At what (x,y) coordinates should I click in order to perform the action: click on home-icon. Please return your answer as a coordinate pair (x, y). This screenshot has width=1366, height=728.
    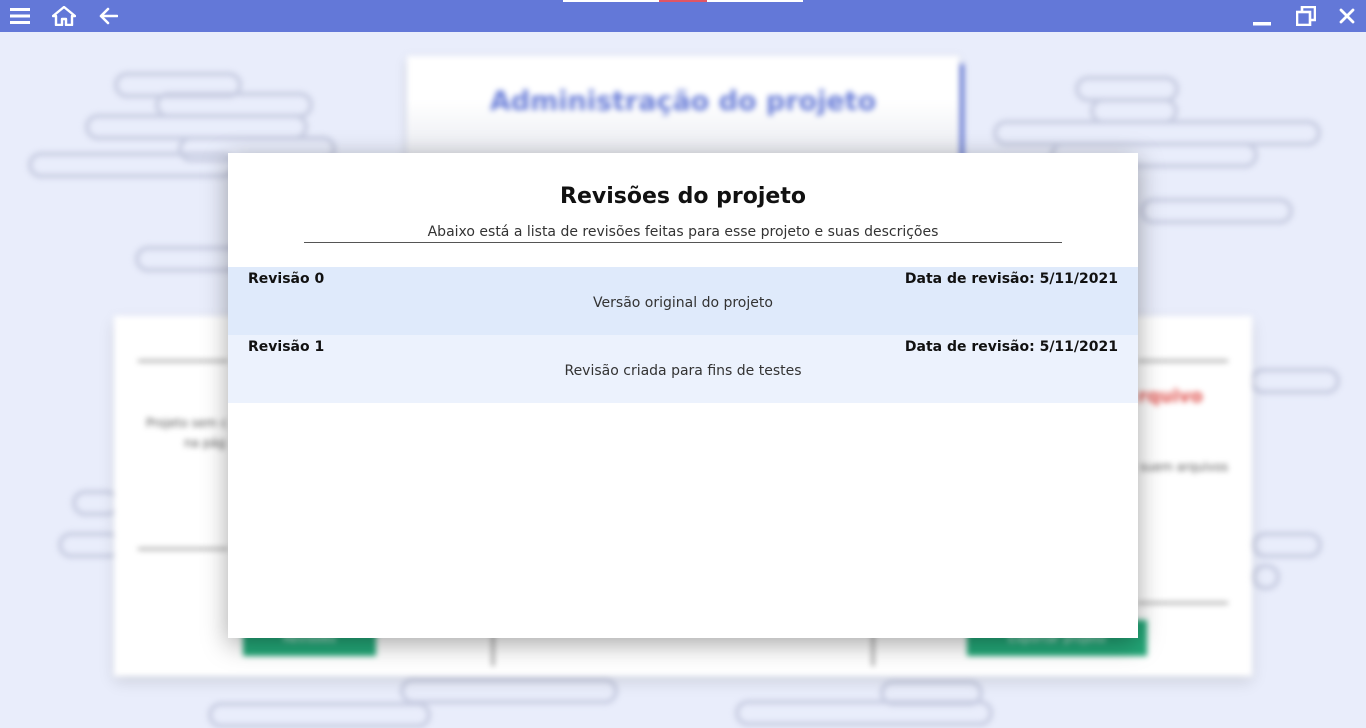
    Looking at the image, I should click on (64, 16).